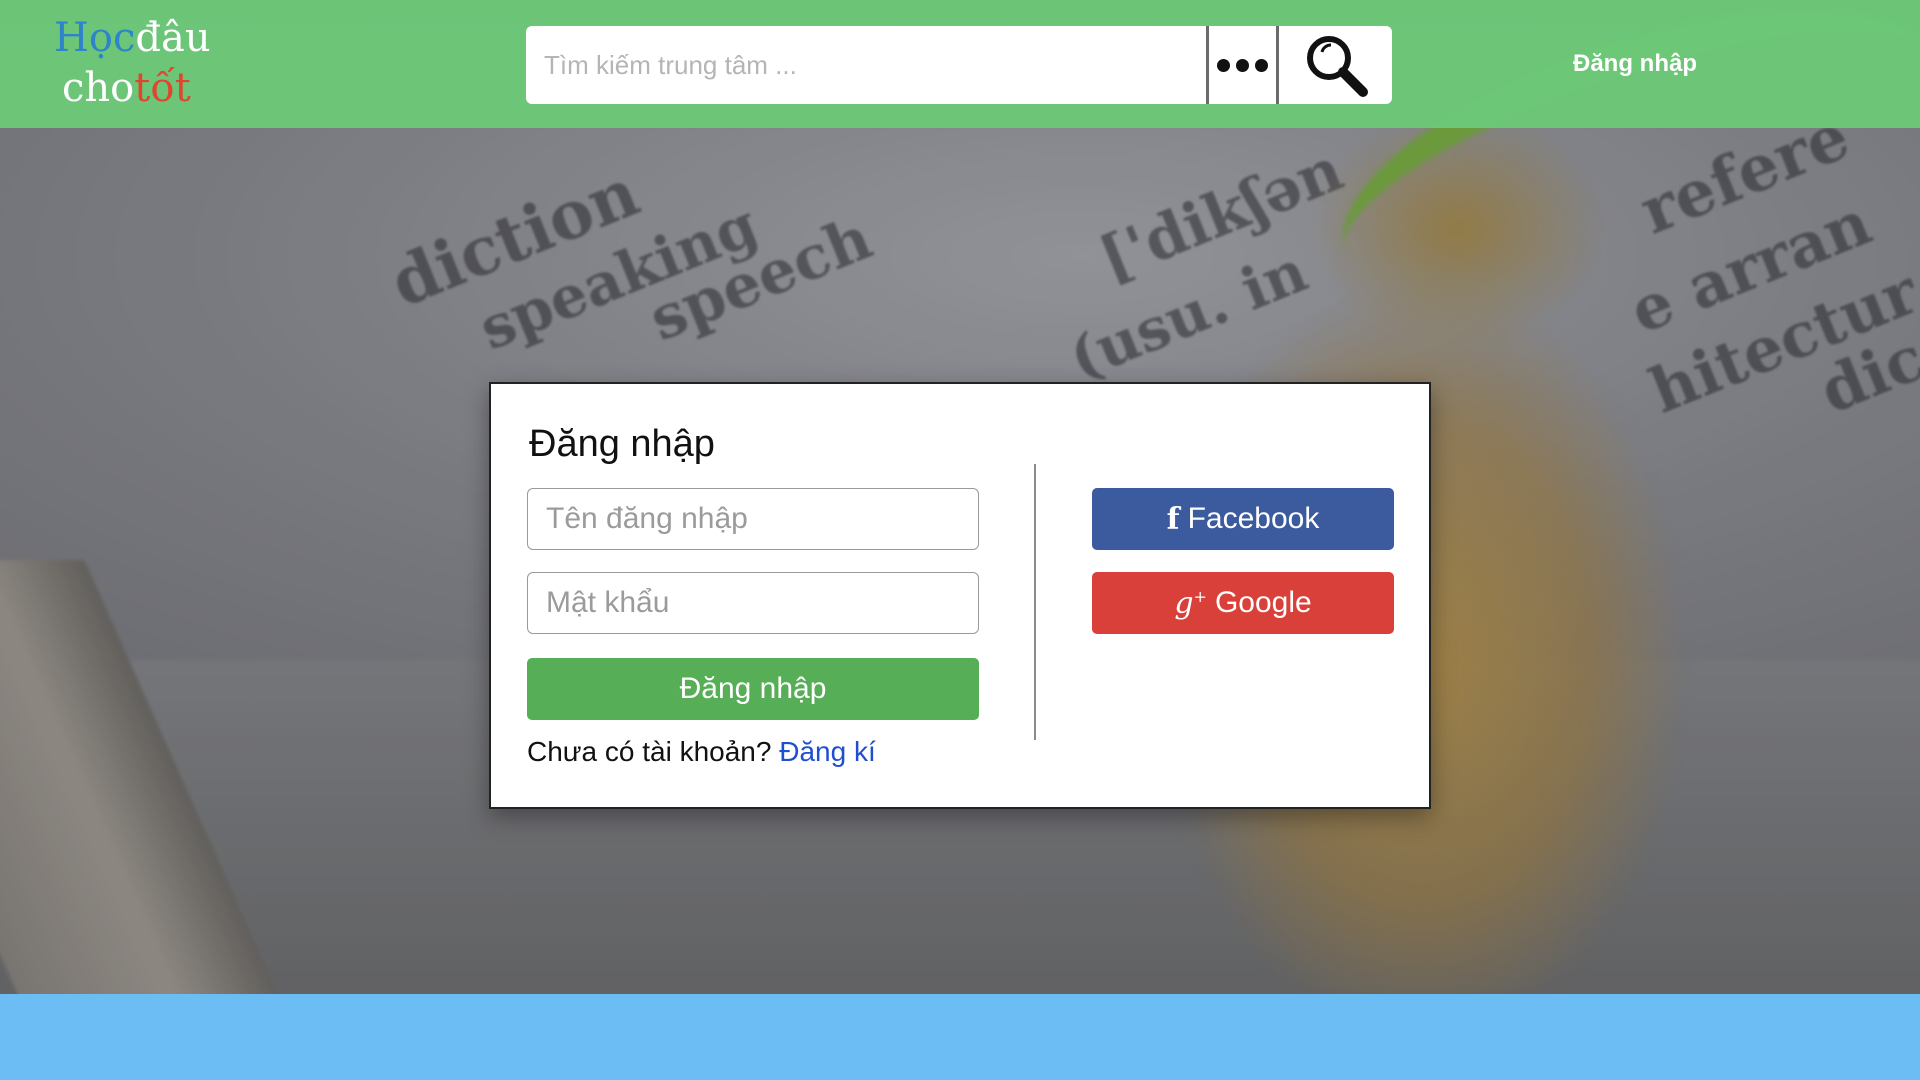 The image size is (1920, 1080). I want to click on search-icon, so click(1337, 66).